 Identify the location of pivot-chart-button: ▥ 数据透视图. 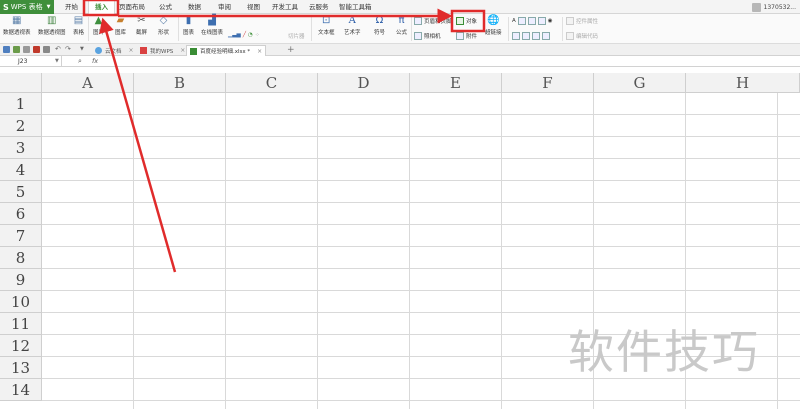
(52, 26).